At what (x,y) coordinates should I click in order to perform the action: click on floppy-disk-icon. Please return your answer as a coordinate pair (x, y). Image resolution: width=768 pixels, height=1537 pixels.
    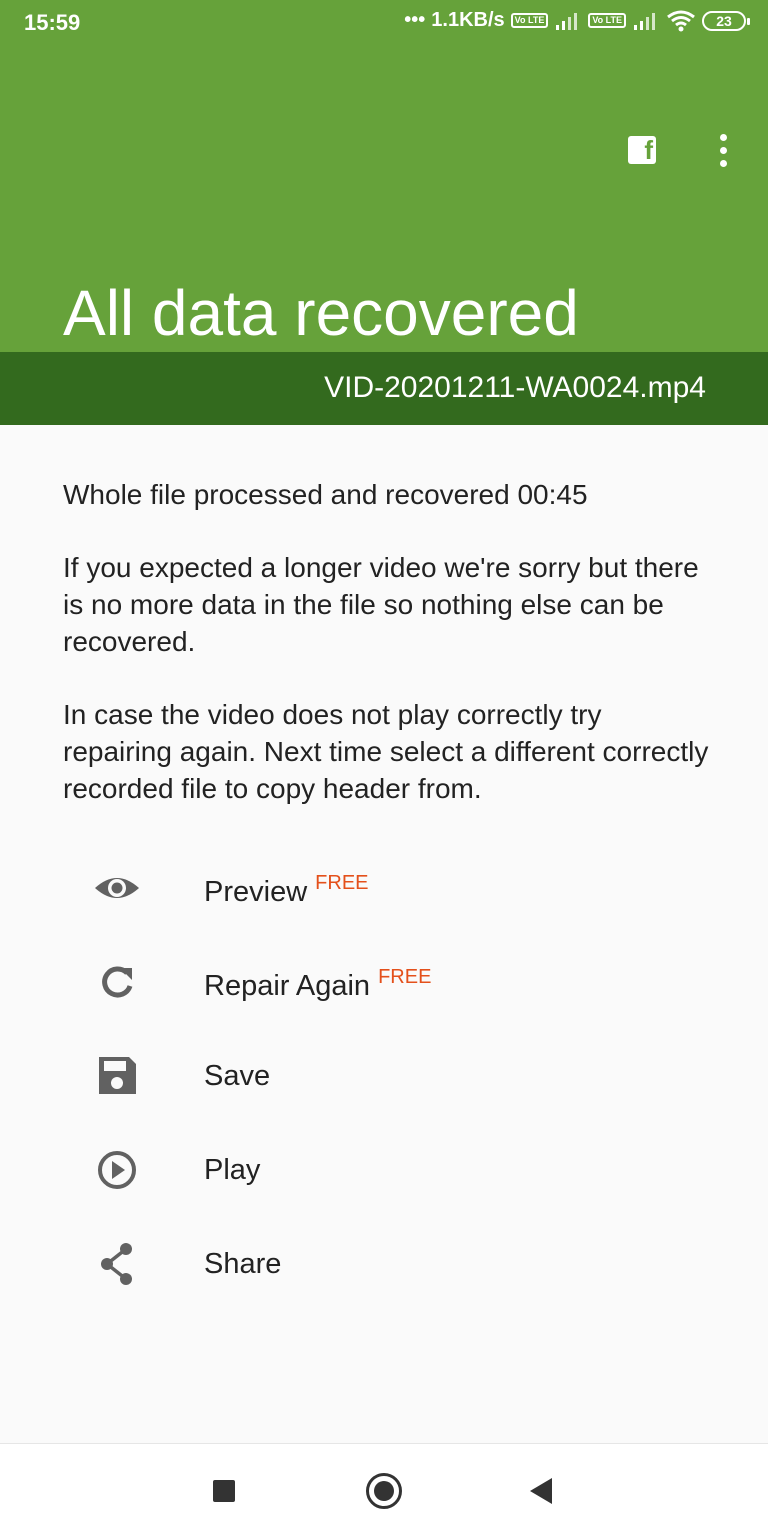
    Looking at the image, I should click on (117, 1075).